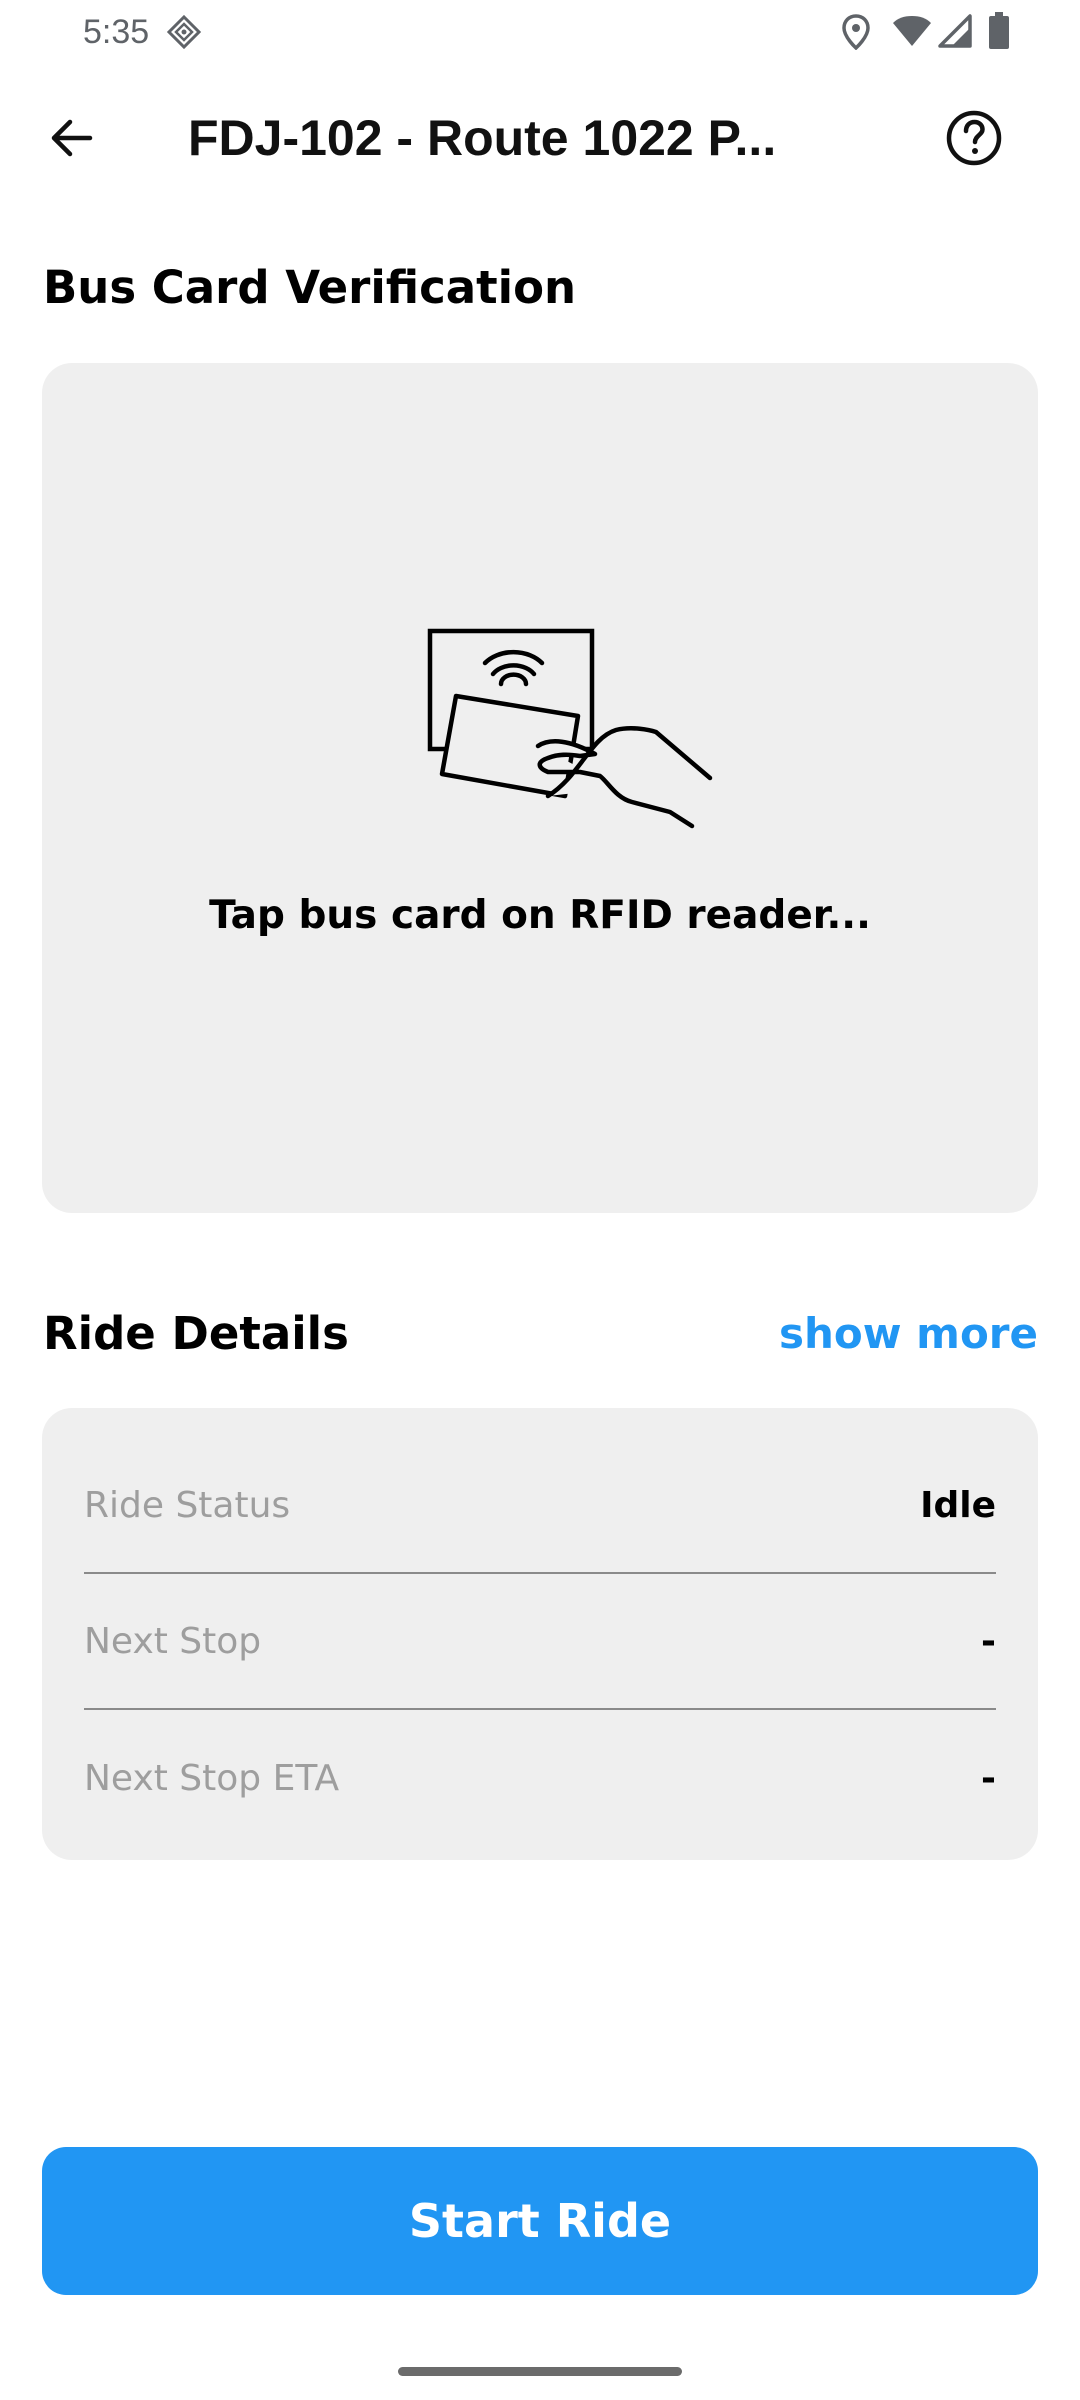 The height and width of the screenshot is (2400, 1080). Describe the element at coordinates (540, 1779) in the screenshot. I see `next-stop-eta-row: Next Stop ETA -` at that location.